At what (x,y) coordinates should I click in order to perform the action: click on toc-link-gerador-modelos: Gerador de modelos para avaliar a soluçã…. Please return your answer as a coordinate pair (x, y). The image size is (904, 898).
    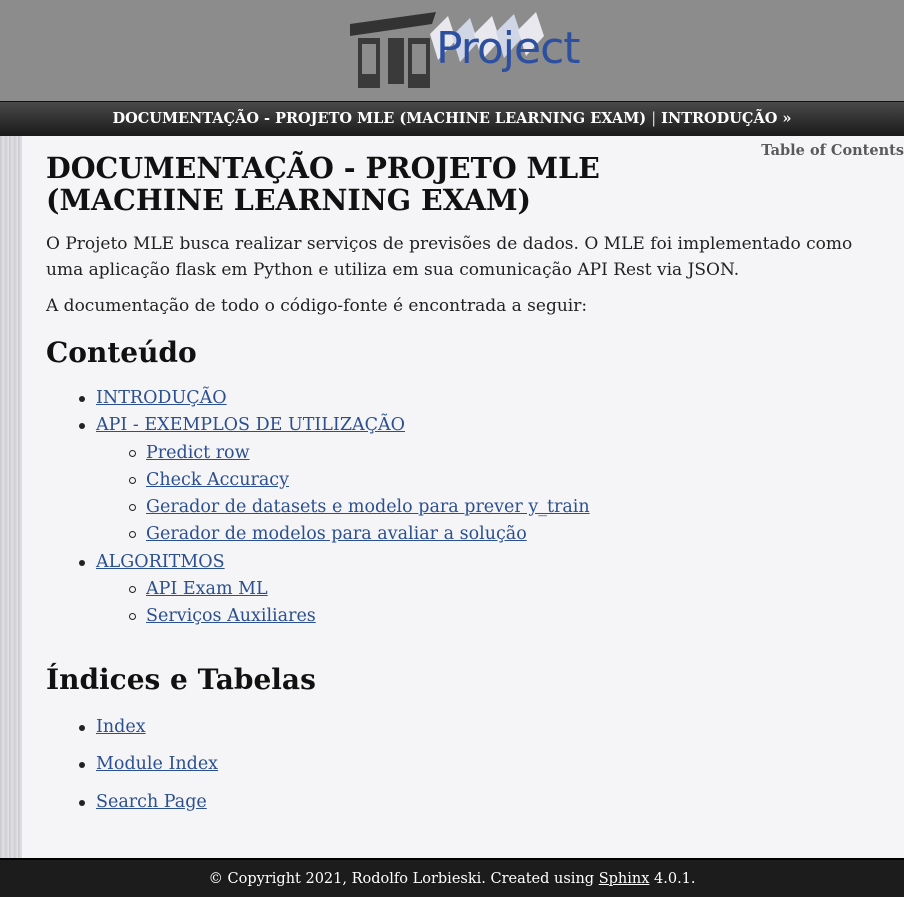
    Looking at the image, I should click on (336, 534).